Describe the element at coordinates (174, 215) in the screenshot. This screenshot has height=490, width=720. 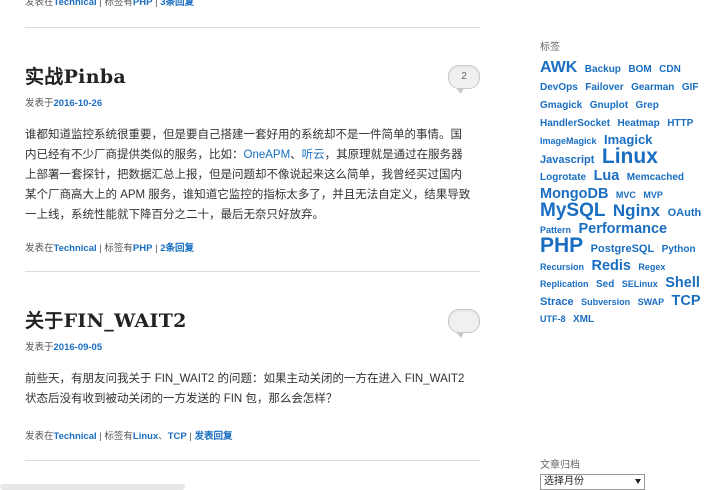
I see `excerpt-line: 一上线，系统性能就下降百分之二十，最后无奈只好放弃。` at that location.